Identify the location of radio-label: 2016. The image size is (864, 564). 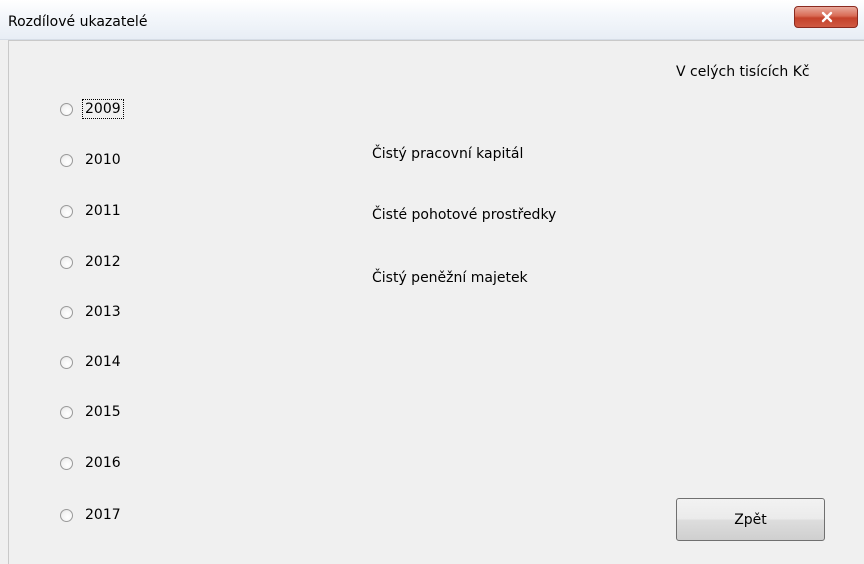
(103, 463).